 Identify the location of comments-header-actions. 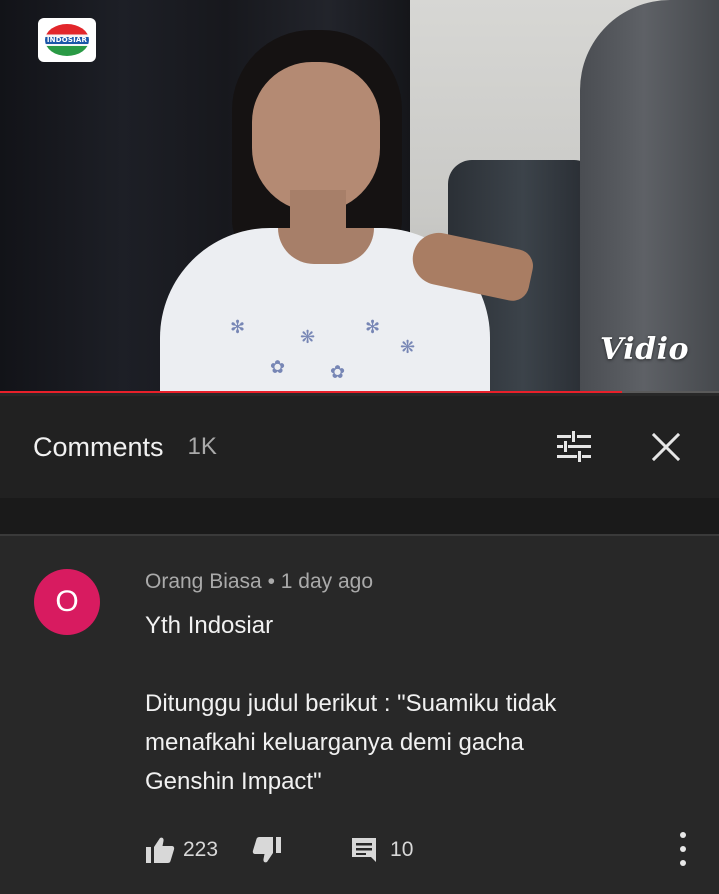
(620, 447).